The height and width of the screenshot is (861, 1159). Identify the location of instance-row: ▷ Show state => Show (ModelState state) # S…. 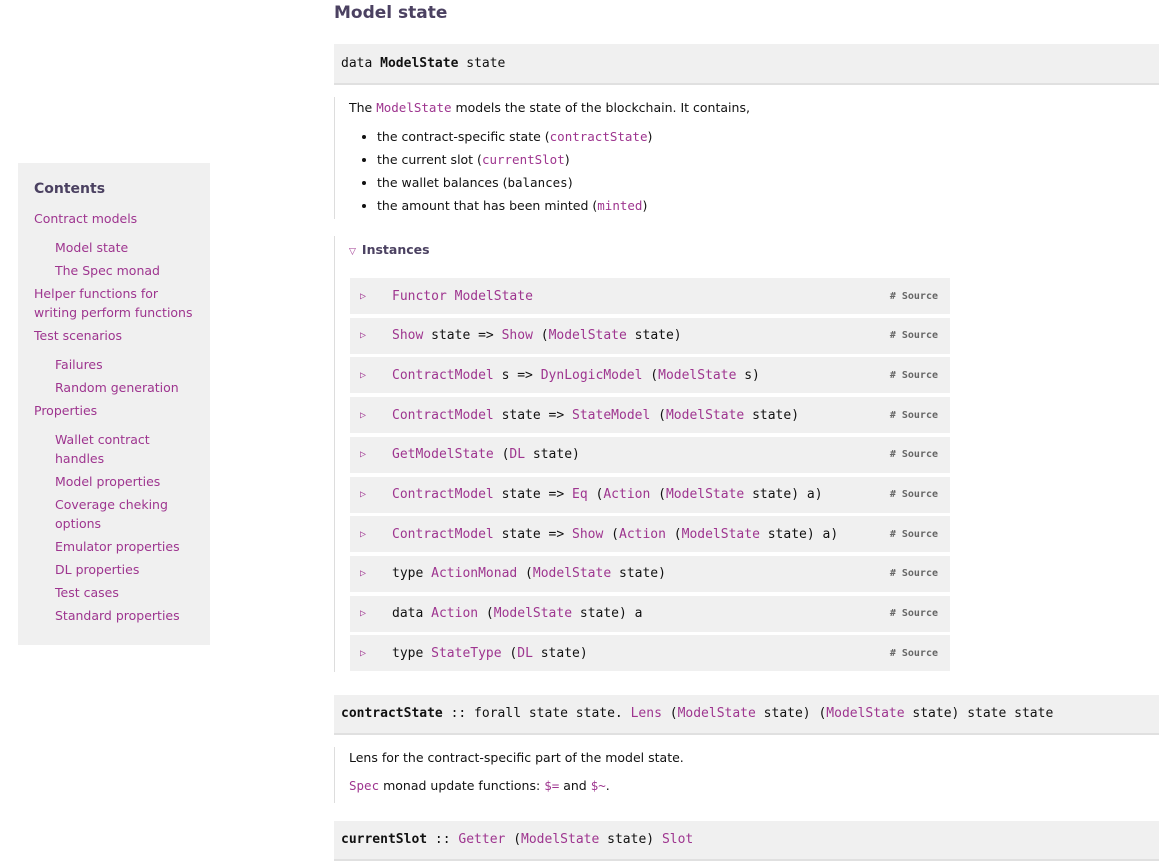
(650, 335).